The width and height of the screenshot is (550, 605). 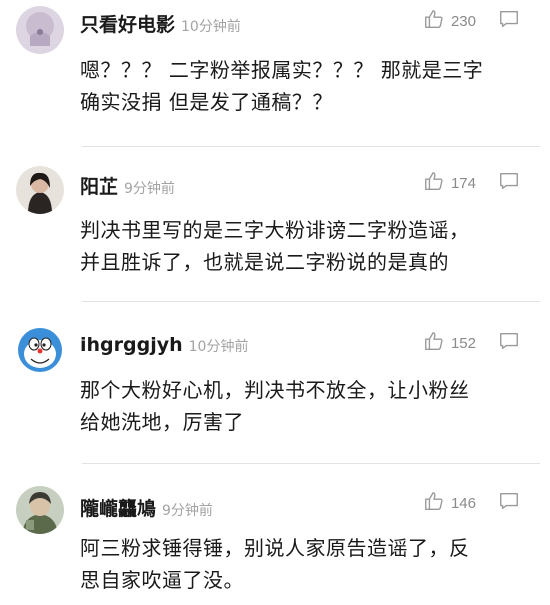 I want to click on comment-meta: ihgrggjyh 10分钟前, so click(x=164, y=349).